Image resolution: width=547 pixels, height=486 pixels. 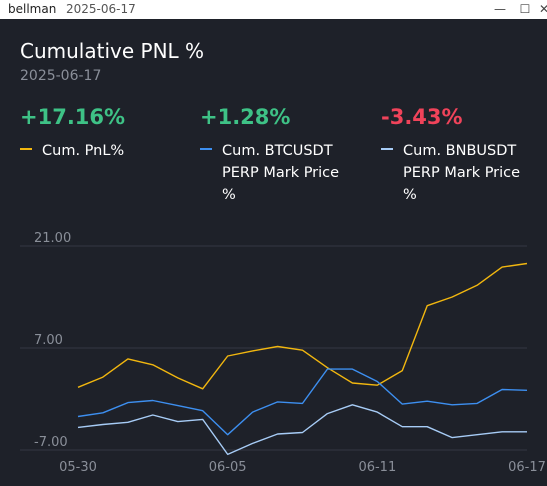 What do you see at coordinates (541, 9) in the screenshot?
I see `close-icon: ✕` at bounding box center [541, 9].